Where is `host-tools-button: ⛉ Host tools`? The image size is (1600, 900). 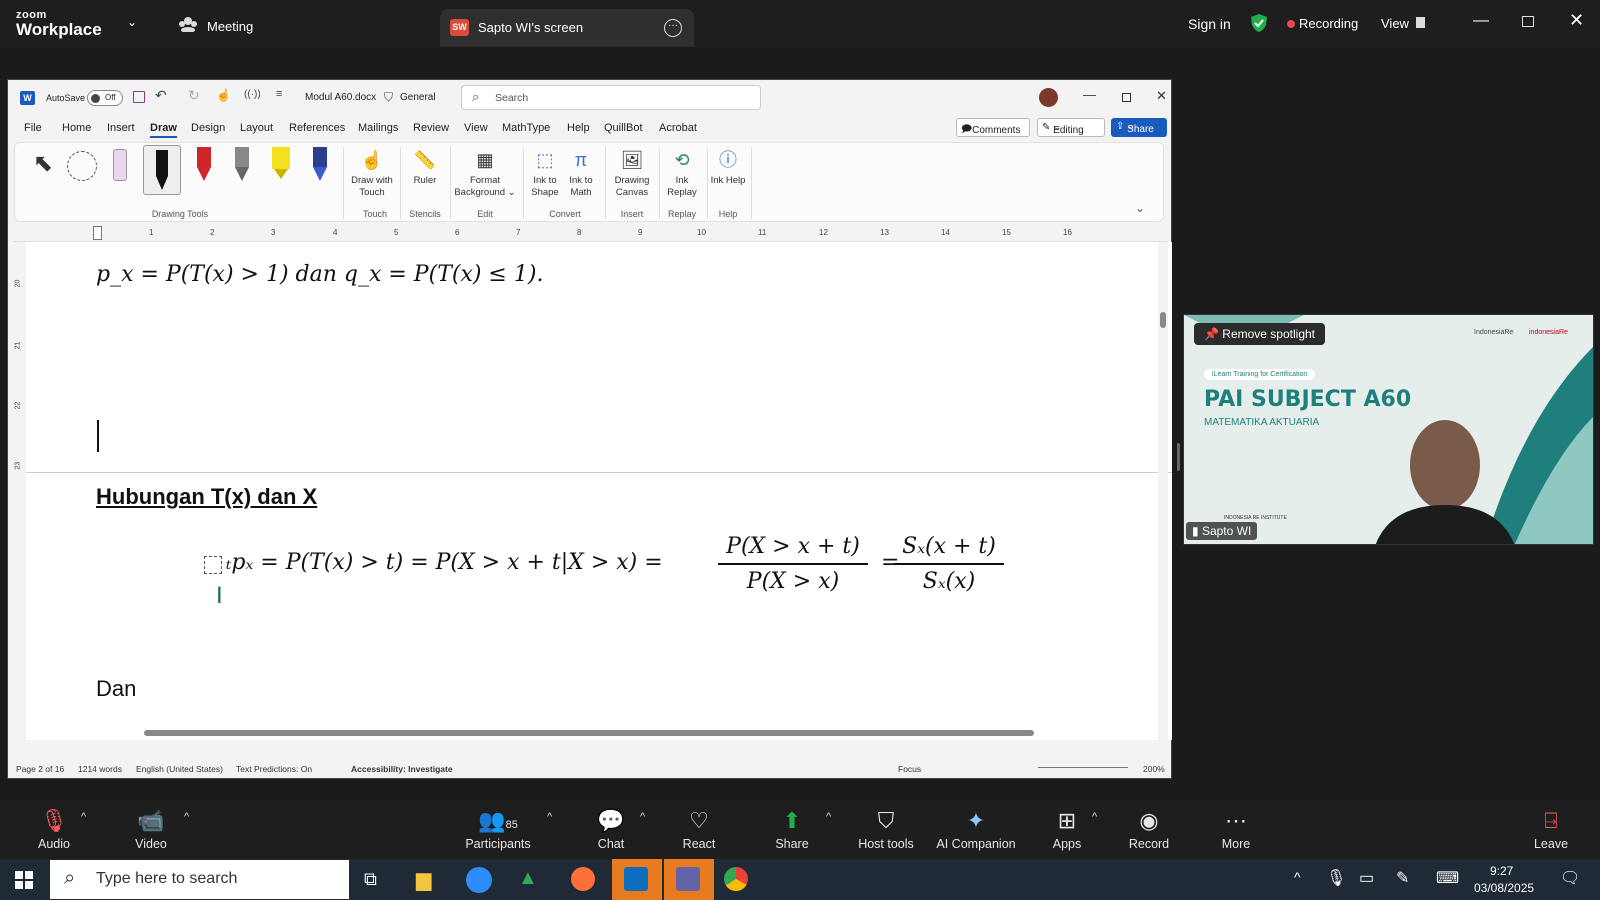 host-tools-button: ⛉ Host tools is located at coordinates (886, 828).